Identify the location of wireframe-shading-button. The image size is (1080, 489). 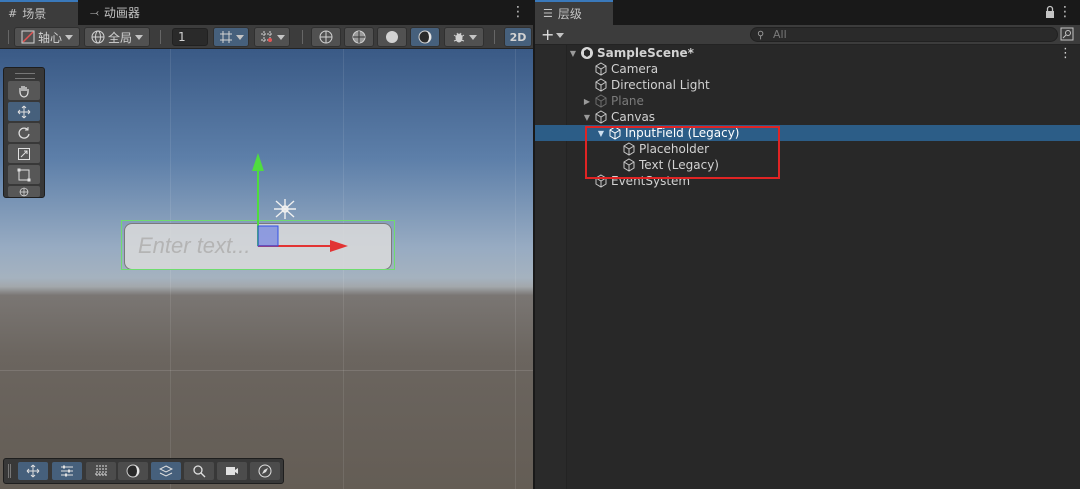
(326, 37).